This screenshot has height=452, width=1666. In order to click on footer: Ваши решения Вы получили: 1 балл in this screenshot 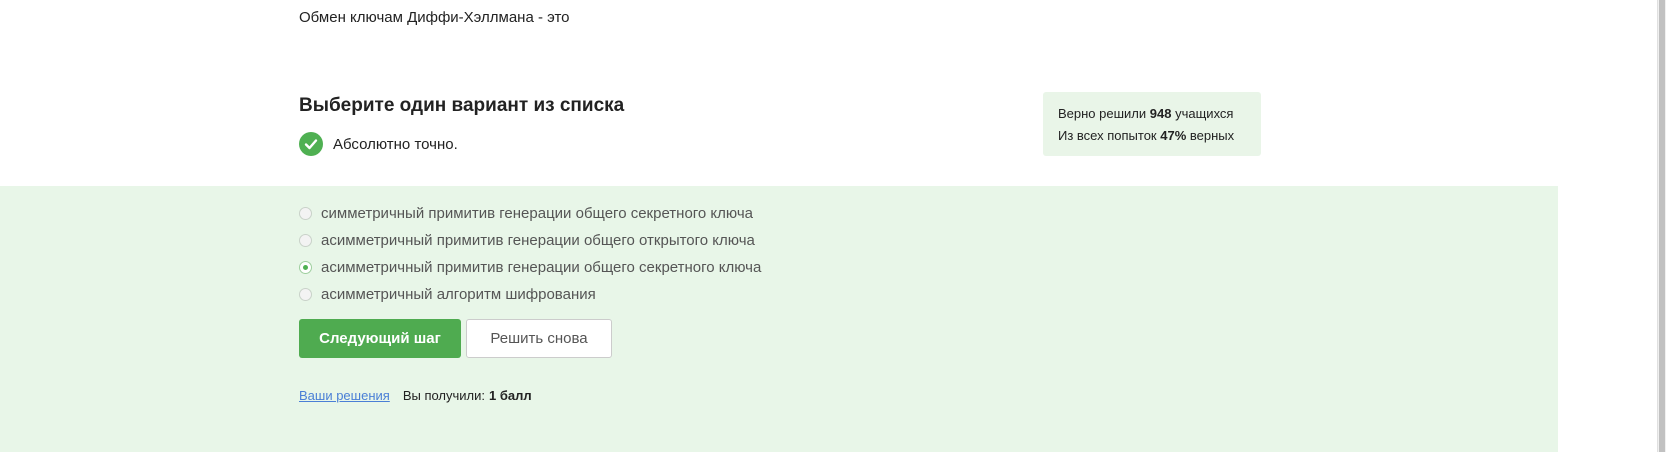, I will do `click(415, 395)`.